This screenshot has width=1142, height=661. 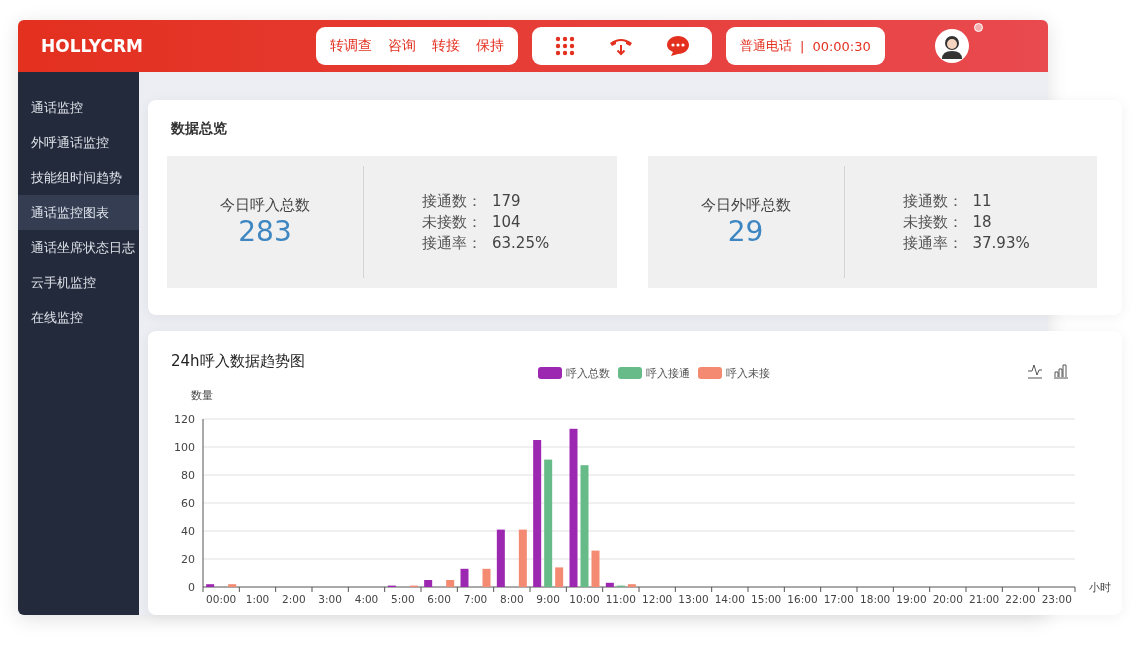 What do you see at coordinates (257, 599) in the screenshot?
I see `x-tick-label: 1:00` at bounding box center [257, 599].